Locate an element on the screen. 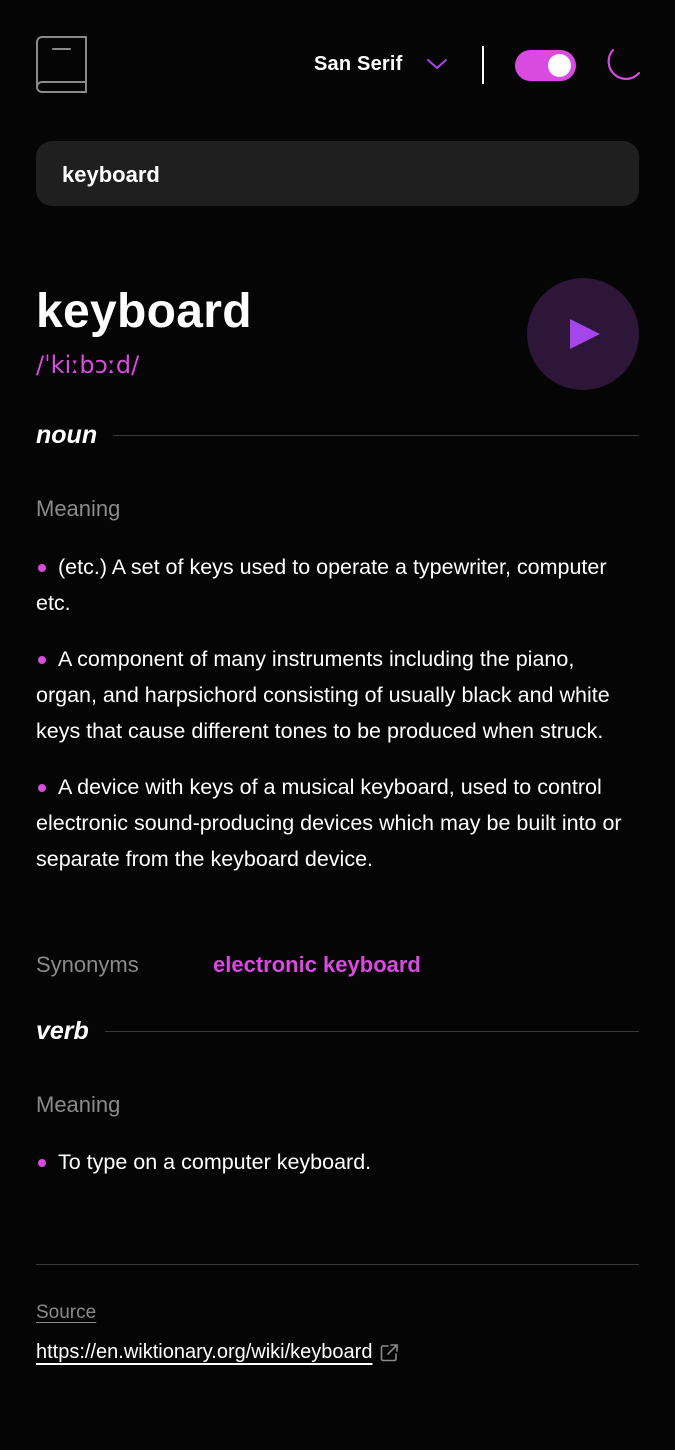 Image resolution: width=675 pixels, height=1450 pixels. synonyms-row: Synonyms electronic keyboard is located at coordinates (337, 967).